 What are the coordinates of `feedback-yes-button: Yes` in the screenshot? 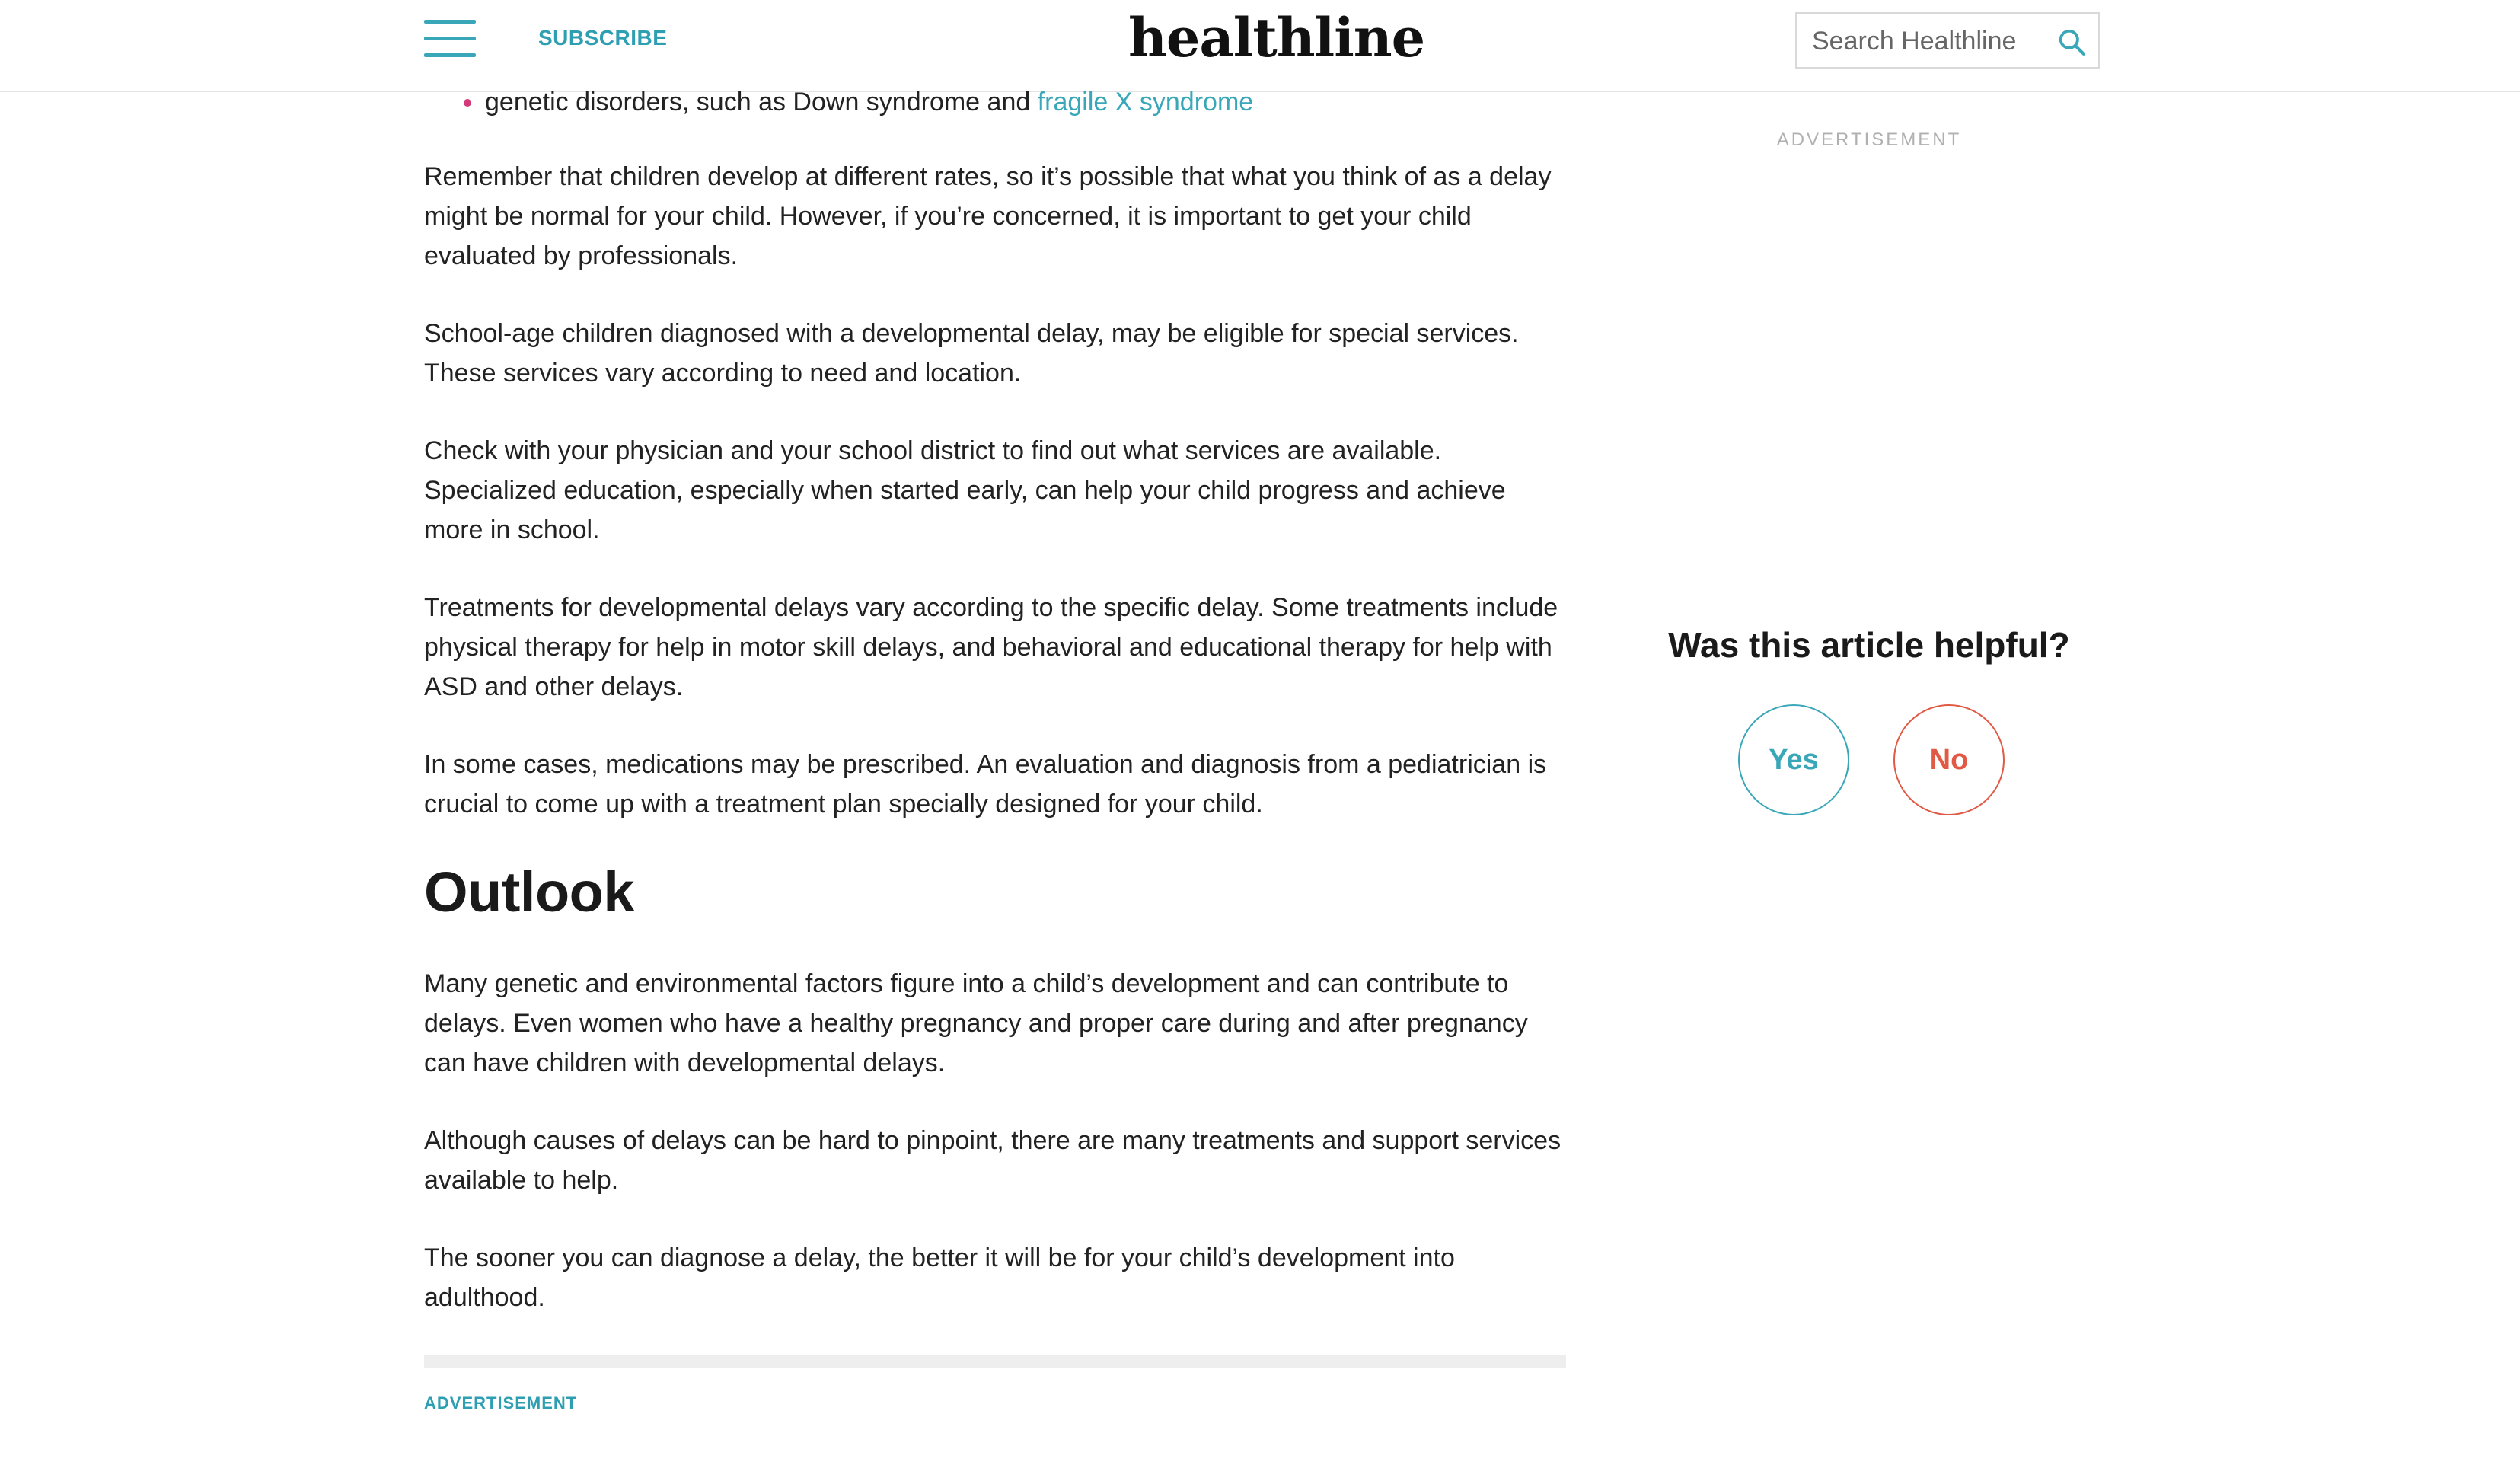 It's located at (1793, 759).